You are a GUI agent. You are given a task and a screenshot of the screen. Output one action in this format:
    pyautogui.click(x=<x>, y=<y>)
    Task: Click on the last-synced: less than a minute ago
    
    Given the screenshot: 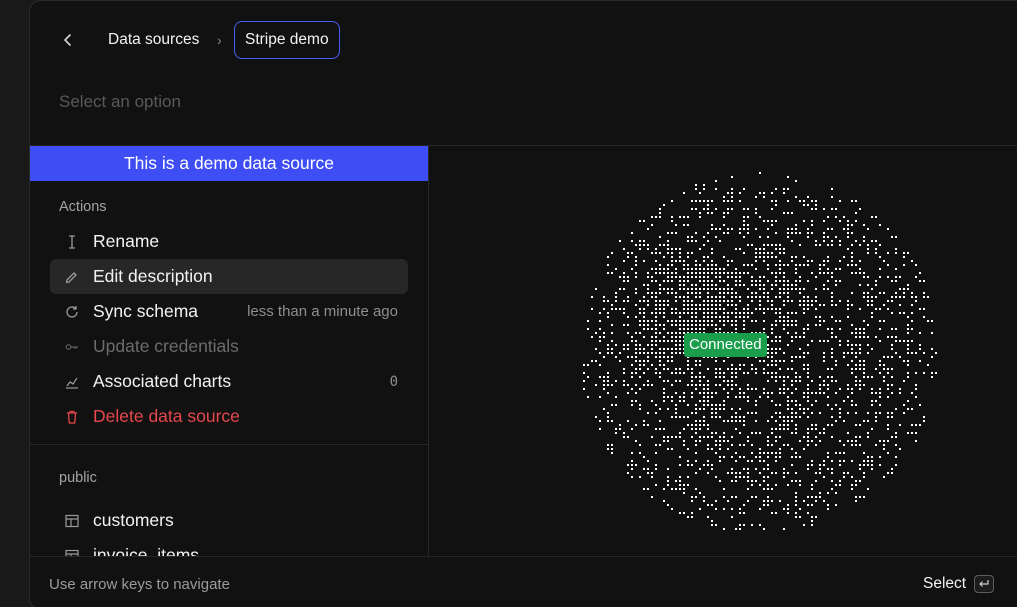 What is the action you would take?
    pyautogui.click(x=322, y=311)
    